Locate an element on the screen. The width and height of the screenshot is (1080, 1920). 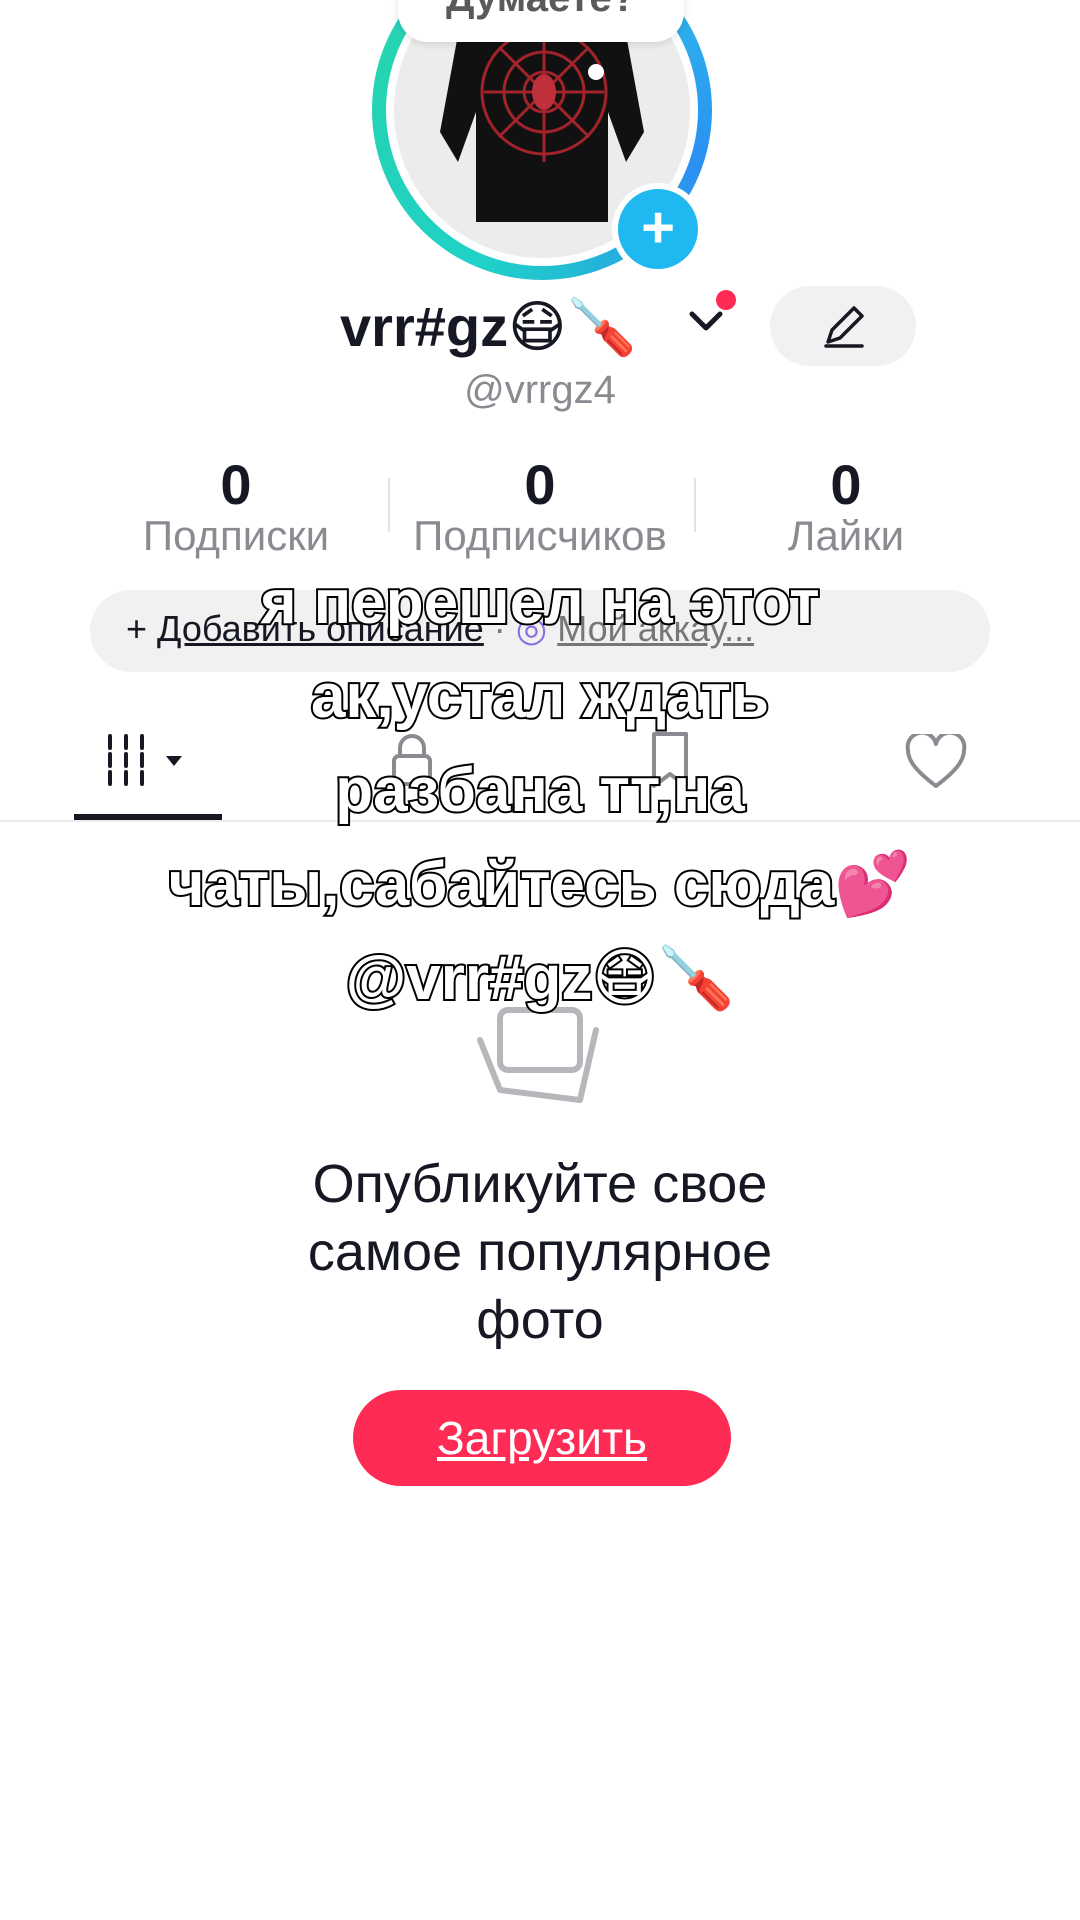
followers-count: 0 is located at coordinates (540, 484).